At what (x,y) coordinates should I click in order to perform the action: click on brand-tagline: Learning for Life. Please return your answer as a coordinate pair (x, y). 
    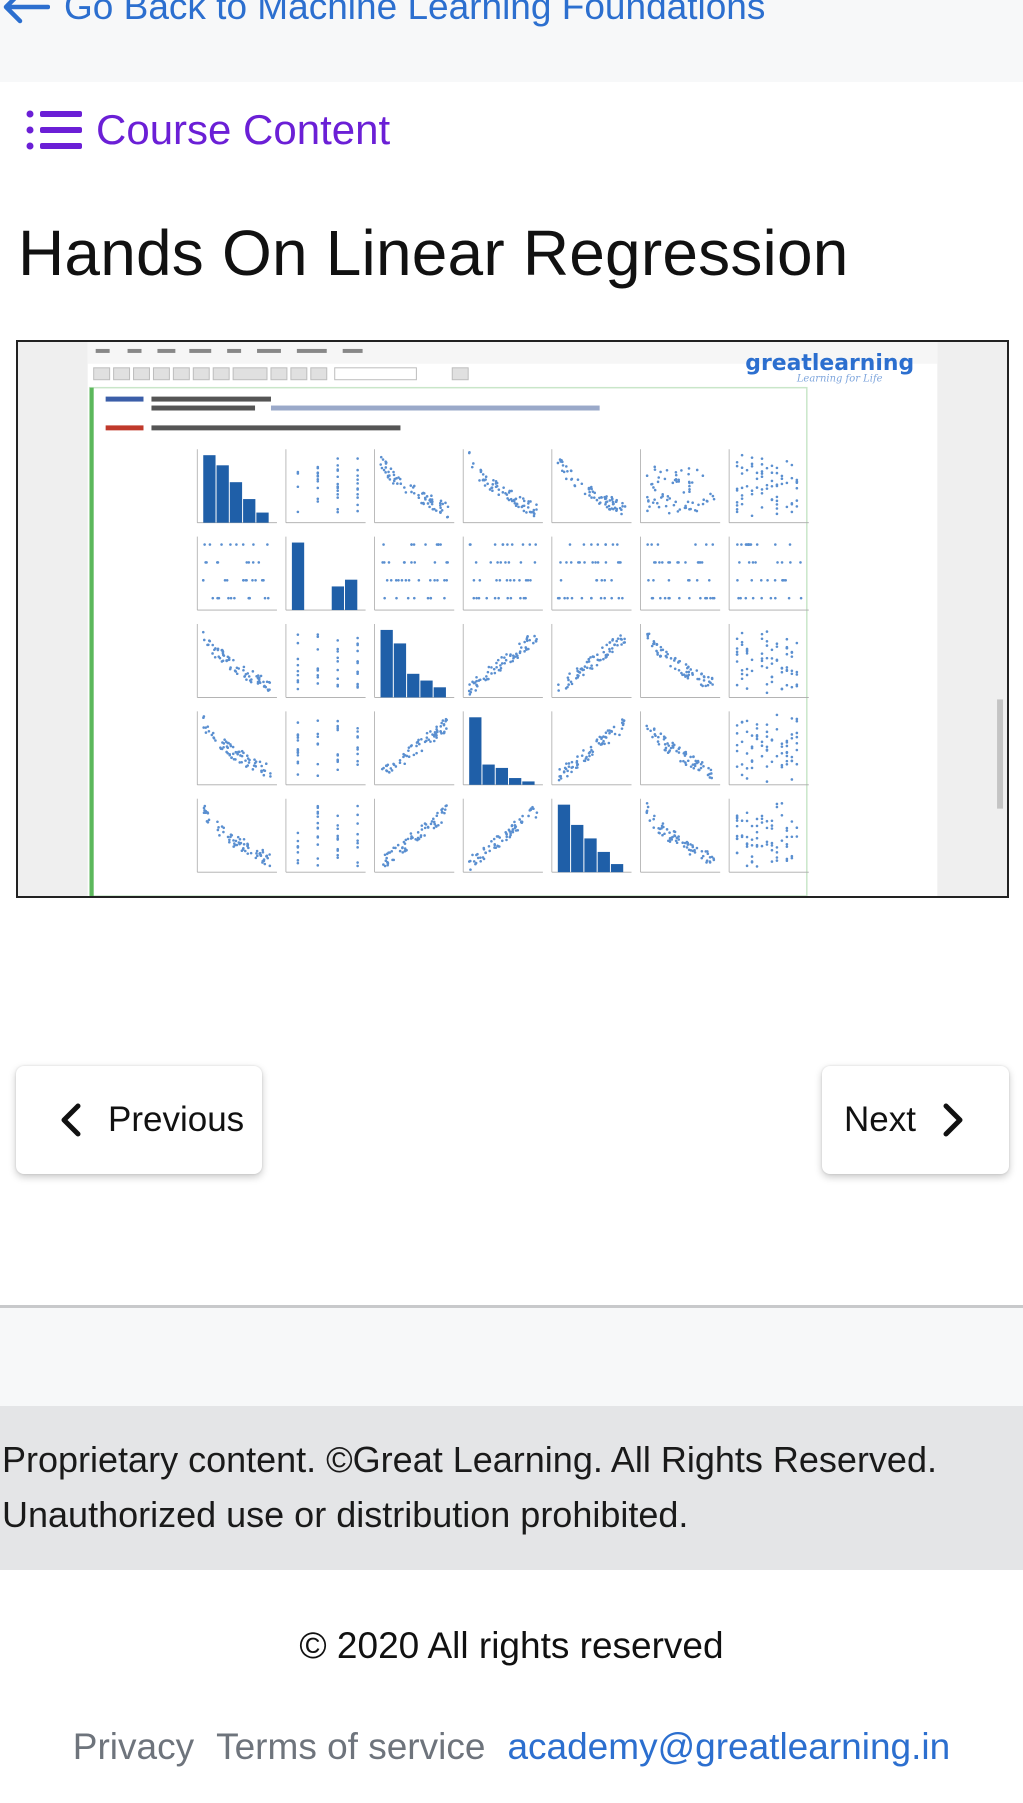
    Looking at the image, I should click on (839, 379).